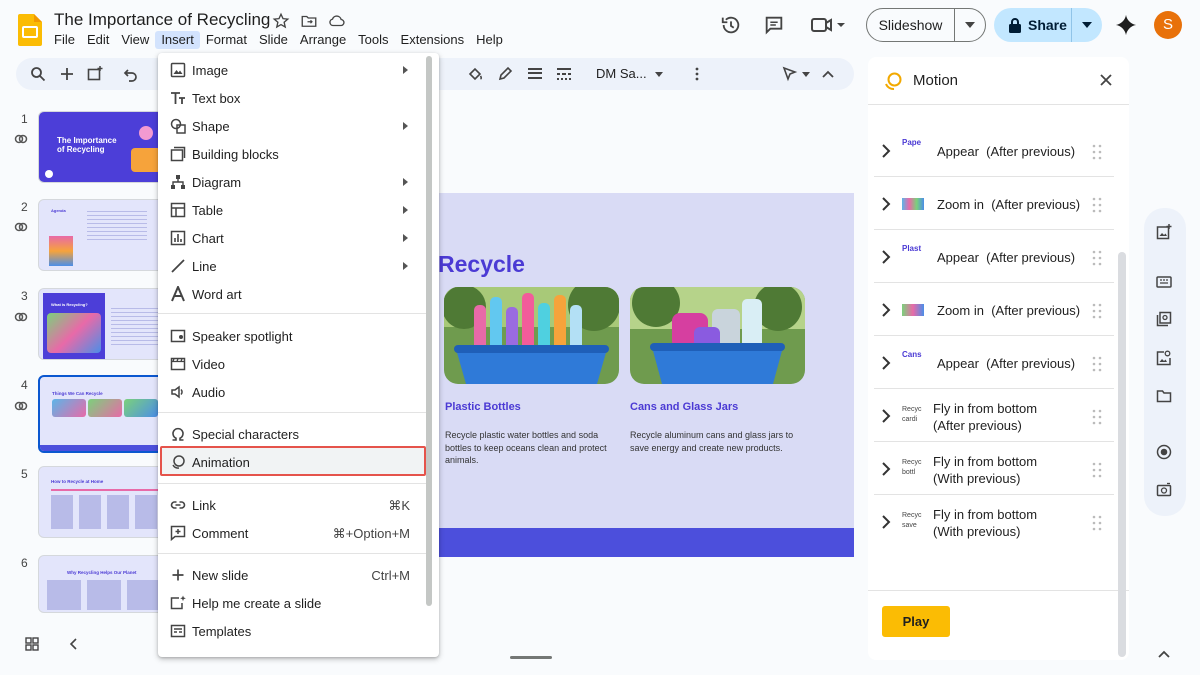 The width and height of the screenshot is (1200, 675). I want to click on menu-item-shape: Shape, so click(293, 126).